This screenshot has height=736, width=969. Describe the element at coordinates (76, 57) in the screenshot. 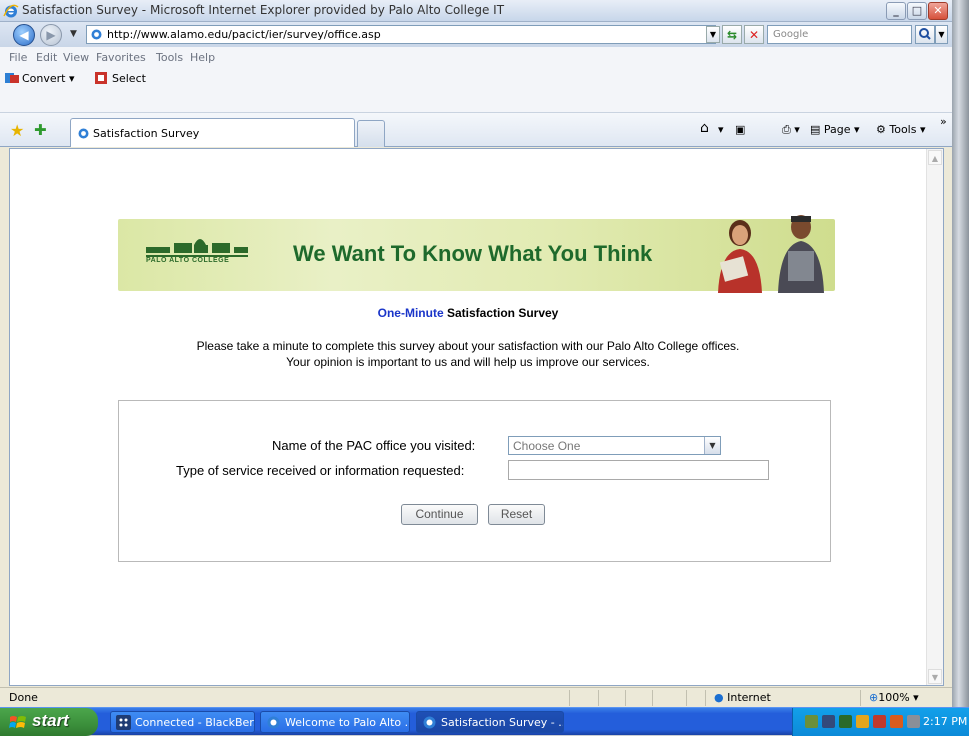

I see `menu-view: View` at that location.